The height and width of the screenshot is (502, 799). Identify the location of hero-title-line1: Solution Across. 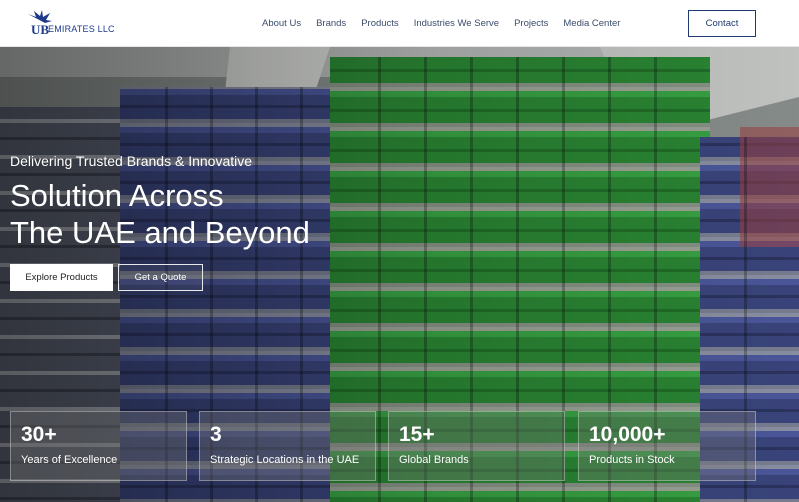
(117, 195).